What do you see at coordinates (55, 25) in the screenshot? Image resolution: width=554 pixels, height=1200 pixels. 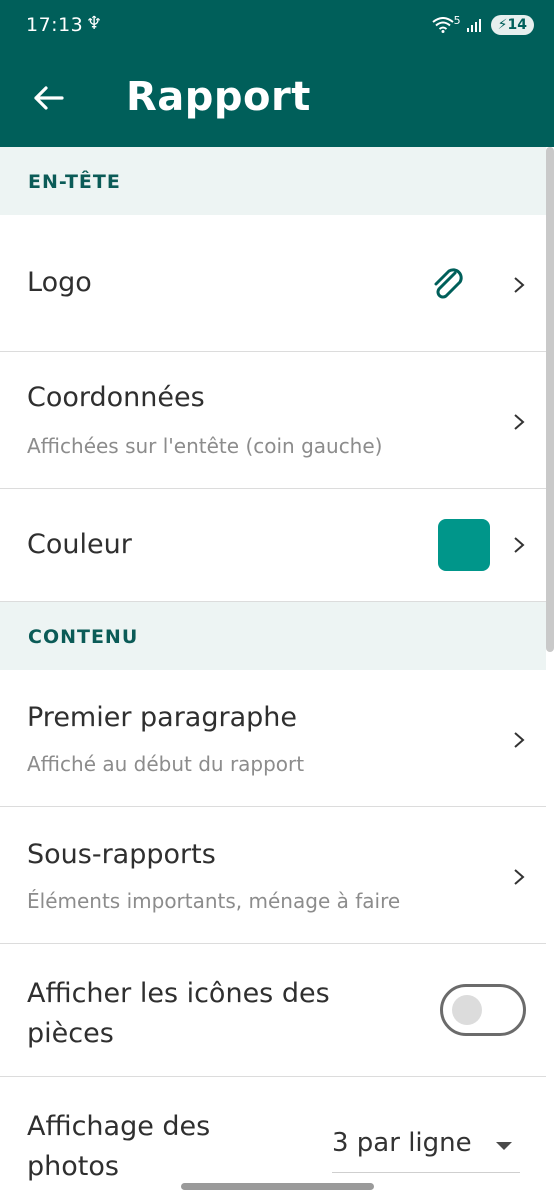 I see `status-time: 17:13` at bounding box center [55, 25].